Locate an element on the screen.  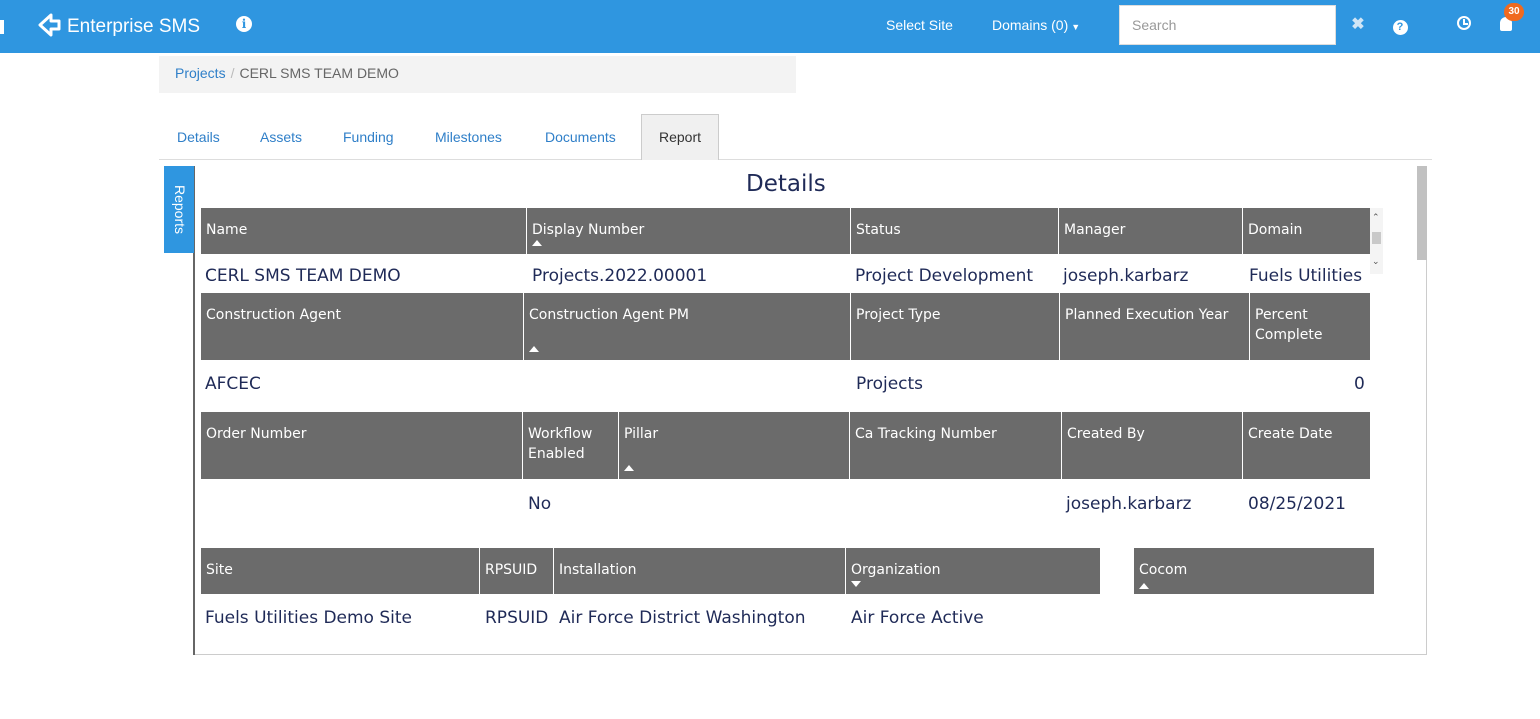
value-project-type: Projects is located at coordinates (890, 384).